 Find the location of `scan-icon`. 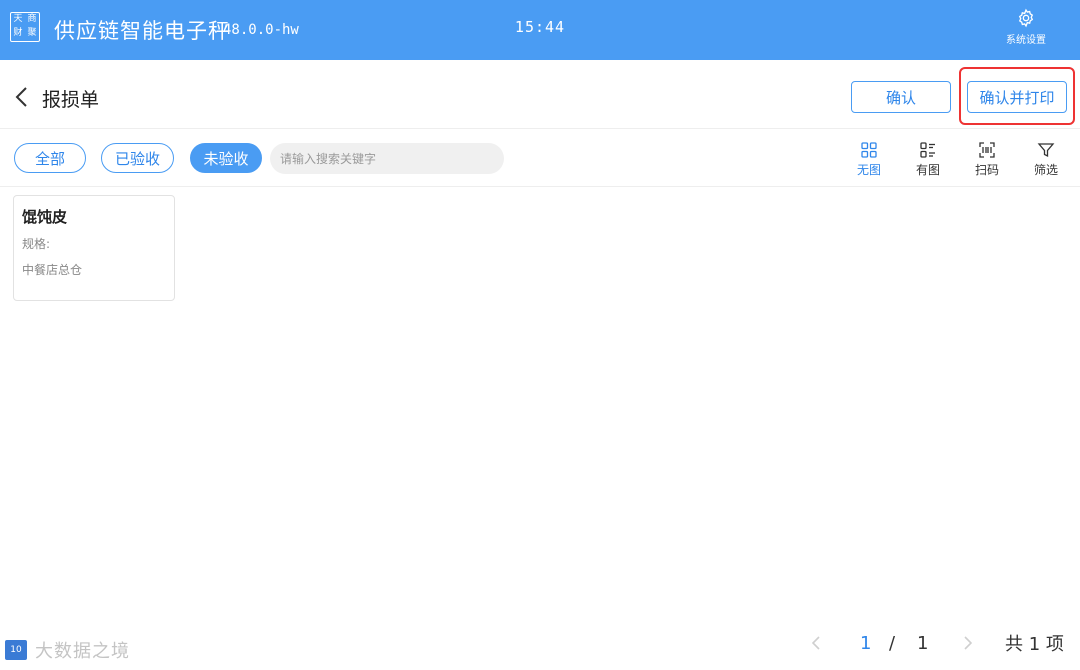

scan-icon is located at coordinates (987, 150).